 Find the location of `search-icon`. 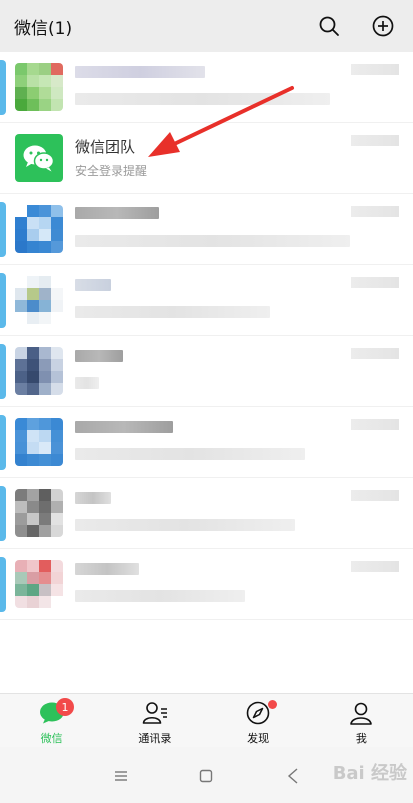

search-icon is located at coordinates (329, 26).